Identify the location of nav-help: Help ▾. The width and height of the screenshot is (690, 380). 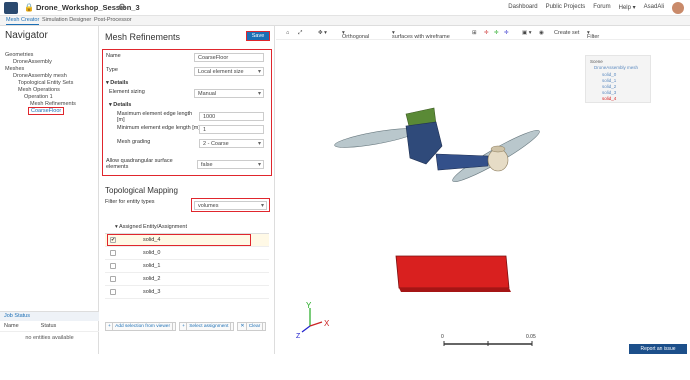
(627, 7).